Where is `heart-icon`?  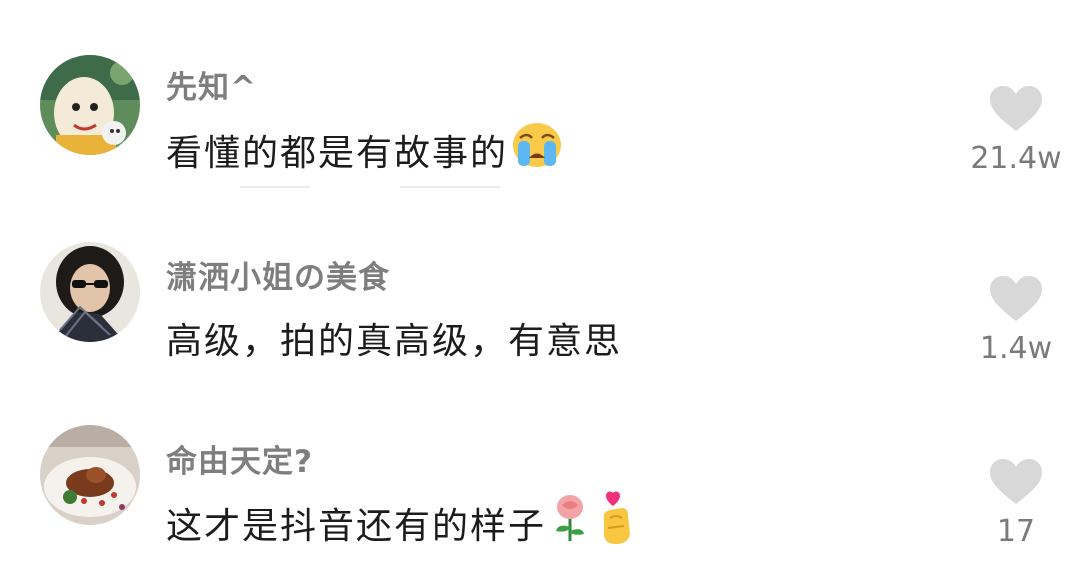
heart-icon is located at coordinates (1016, 481).